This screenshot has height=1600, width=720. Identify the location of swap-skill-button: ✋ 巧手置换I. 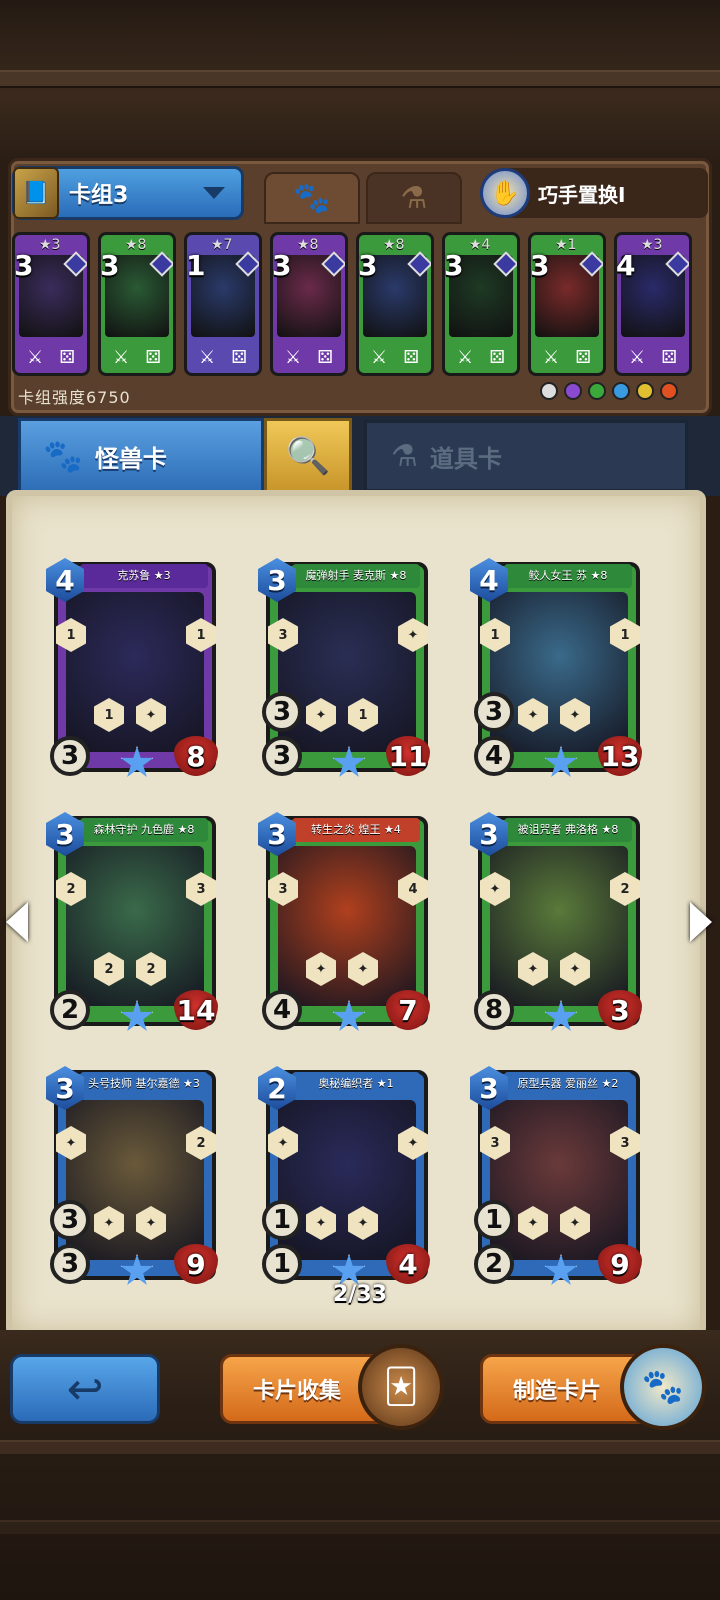
(594, 193).